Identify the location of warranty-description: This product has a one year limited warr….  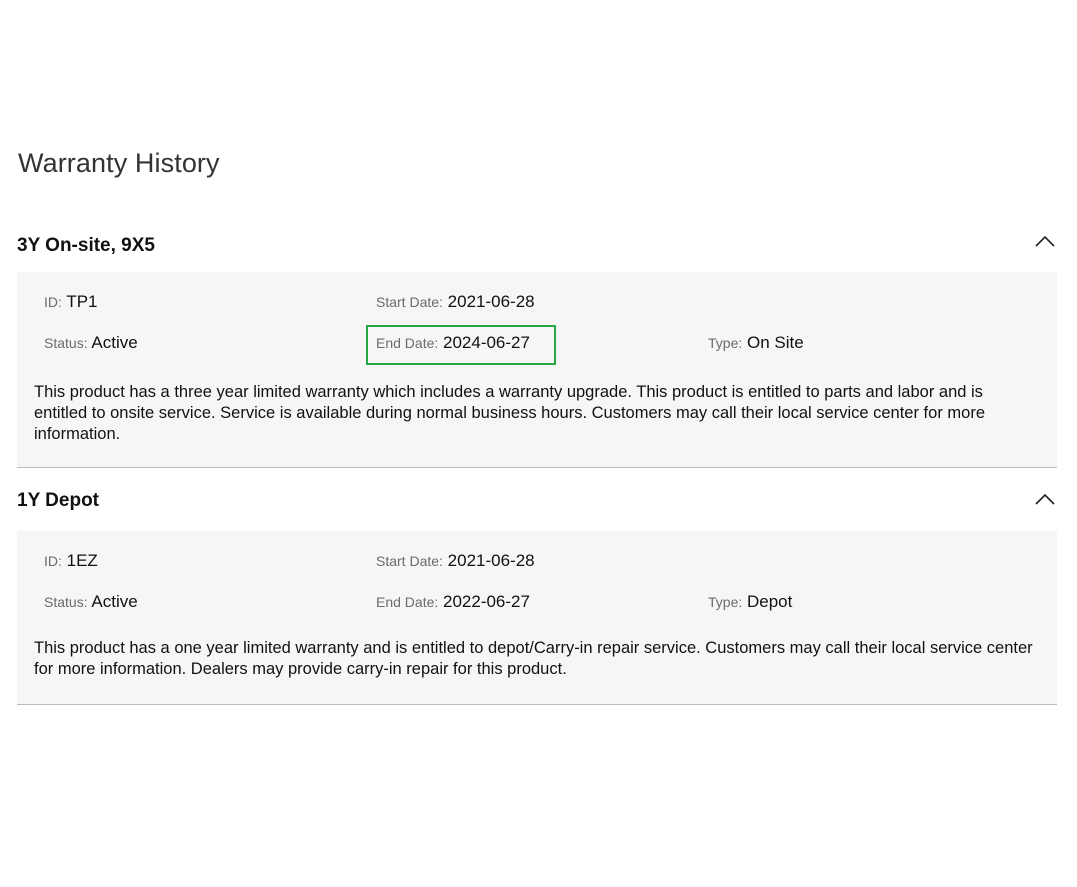
(533, 658).